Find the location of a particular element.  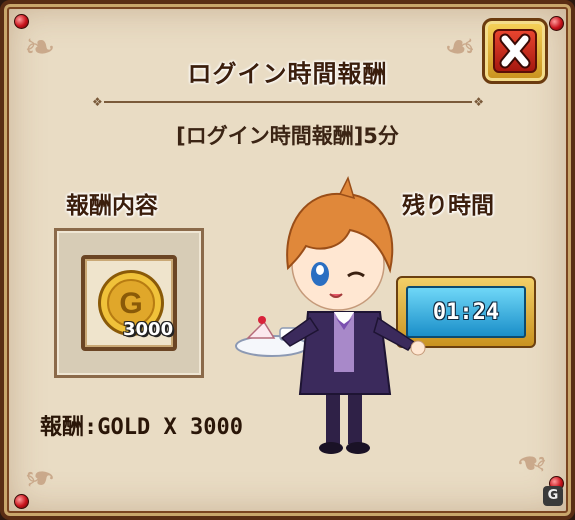

close-x-icon is located at coordinates (515, 51).